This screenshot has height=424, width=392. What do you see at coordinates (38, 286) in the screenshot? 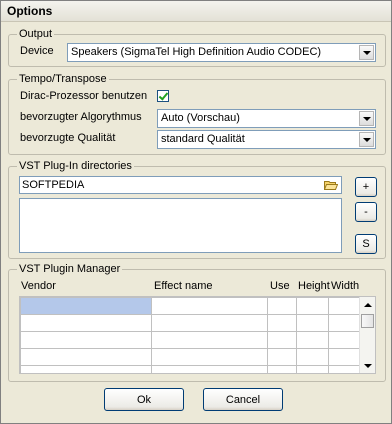
I see `column-header-vendor: Vendor` at bounding box center [38, 286].